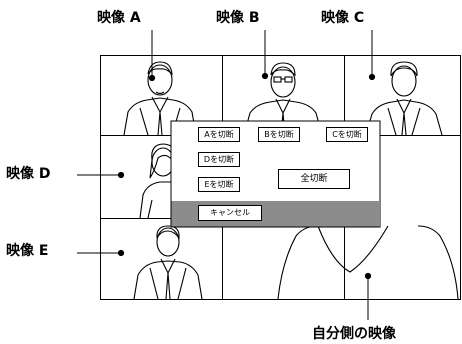 Image resolution: width=462 pixels, height=344 pixels. What do you see at coordinates (238, 18) in the screenshot?
I see `callout-video-b: 映像 B` at bounding box center [238, 18].